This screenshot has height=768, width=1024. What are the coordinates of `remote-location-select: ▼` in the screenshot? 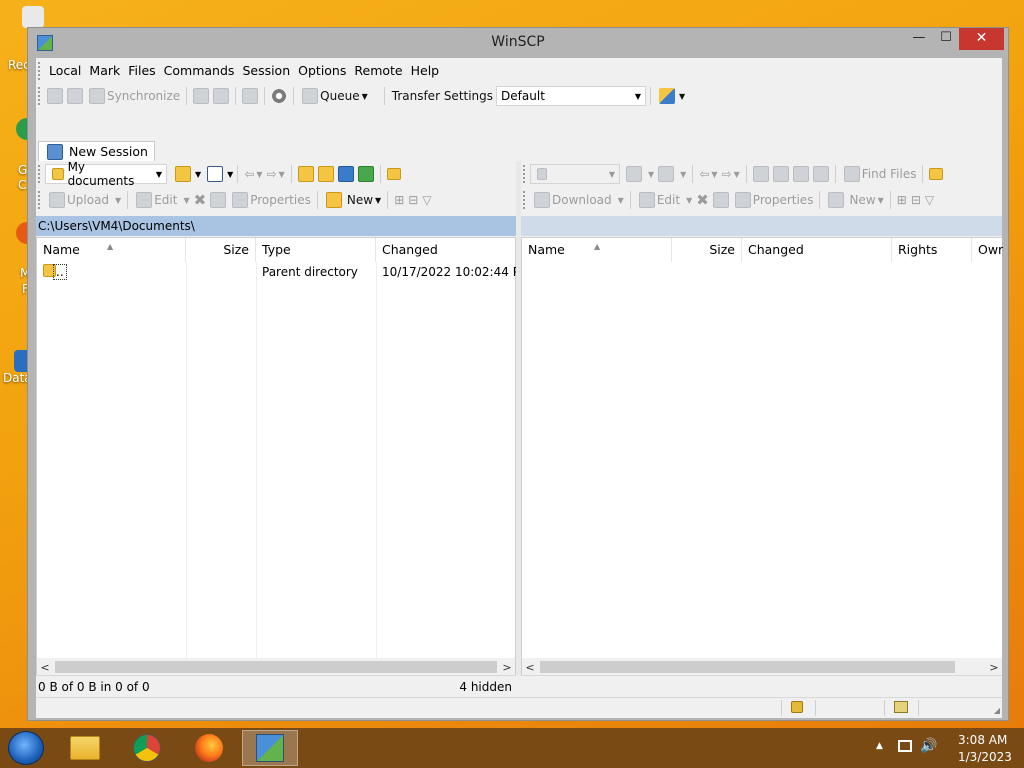 It's located at (575, 174).